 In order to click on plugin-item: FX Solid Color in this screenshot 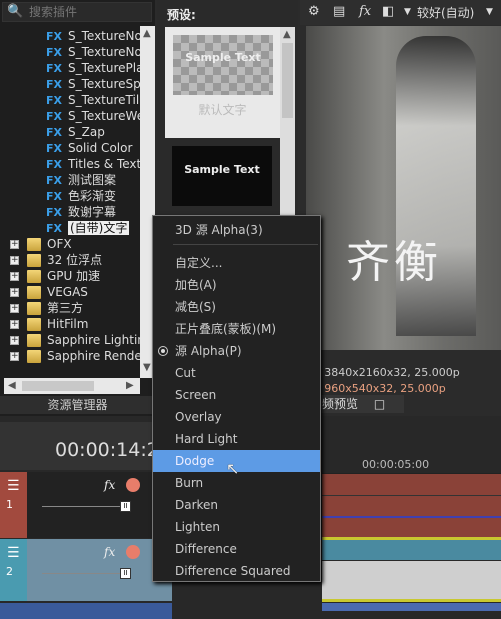, I will do `click(89, 148)`.